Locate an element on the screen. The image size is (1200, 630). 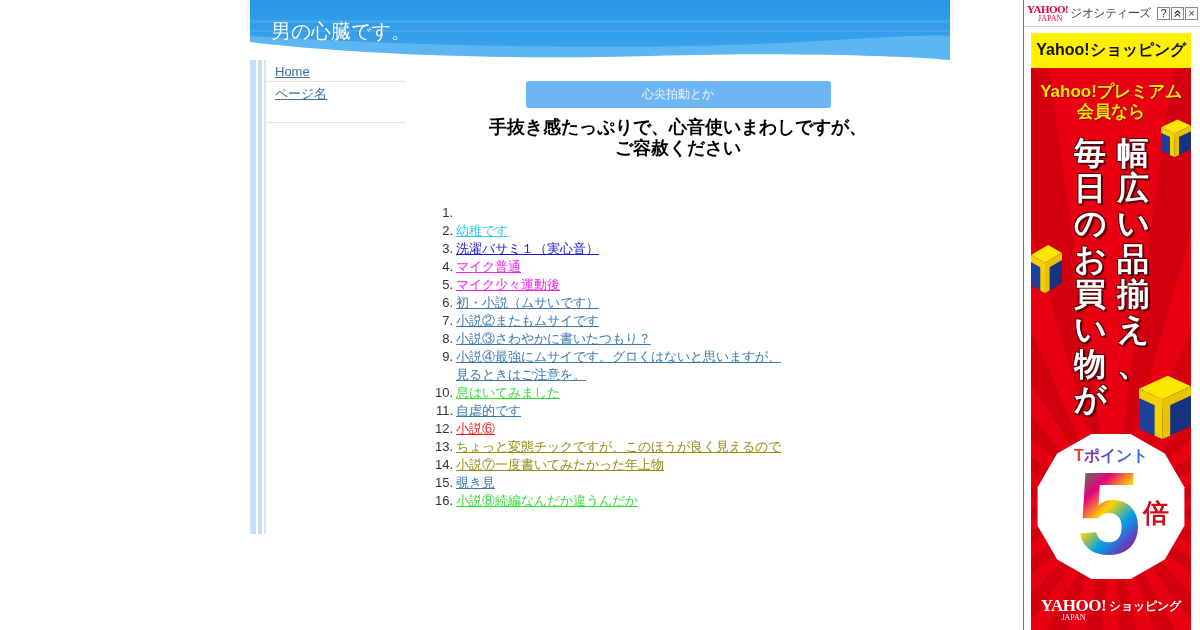
list-number: 5. is located at coordinates (447, 285).